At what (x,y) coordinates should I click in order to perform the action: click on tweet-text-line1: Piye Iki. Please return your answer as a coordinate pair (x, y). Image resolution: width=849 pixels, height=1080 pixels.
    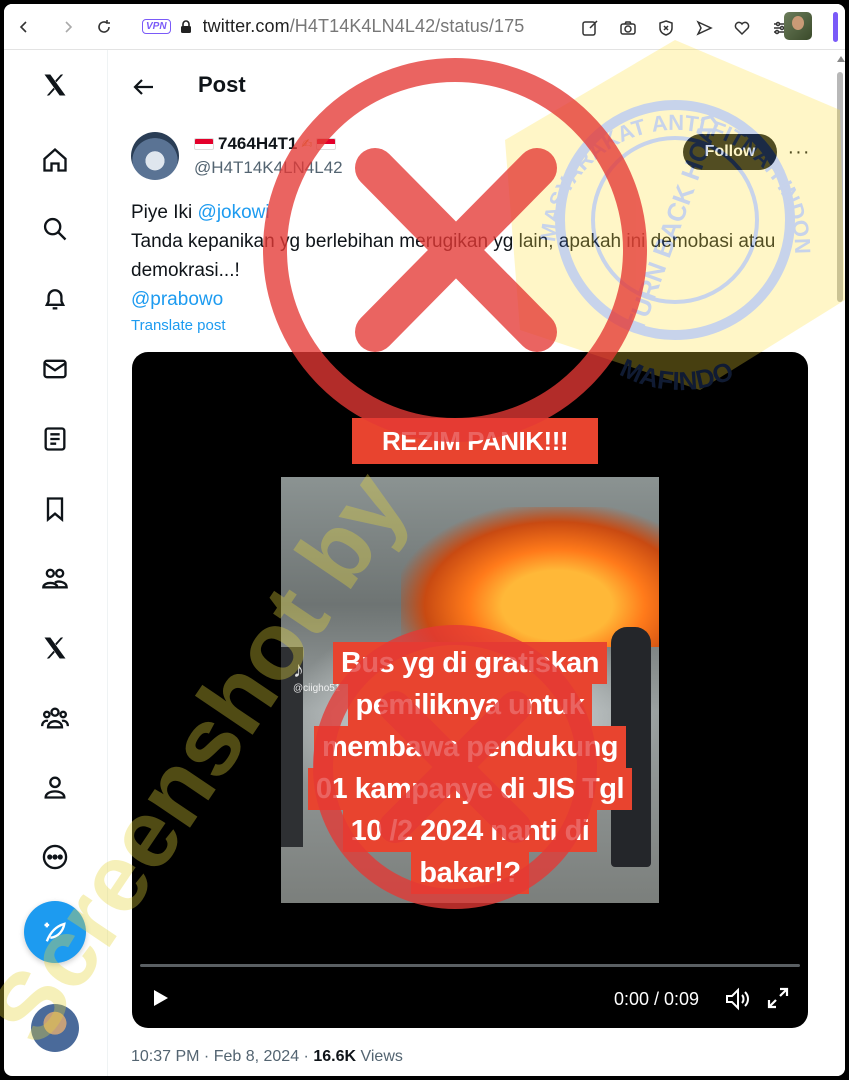
    Looking at the image, I should click on (164, 212).